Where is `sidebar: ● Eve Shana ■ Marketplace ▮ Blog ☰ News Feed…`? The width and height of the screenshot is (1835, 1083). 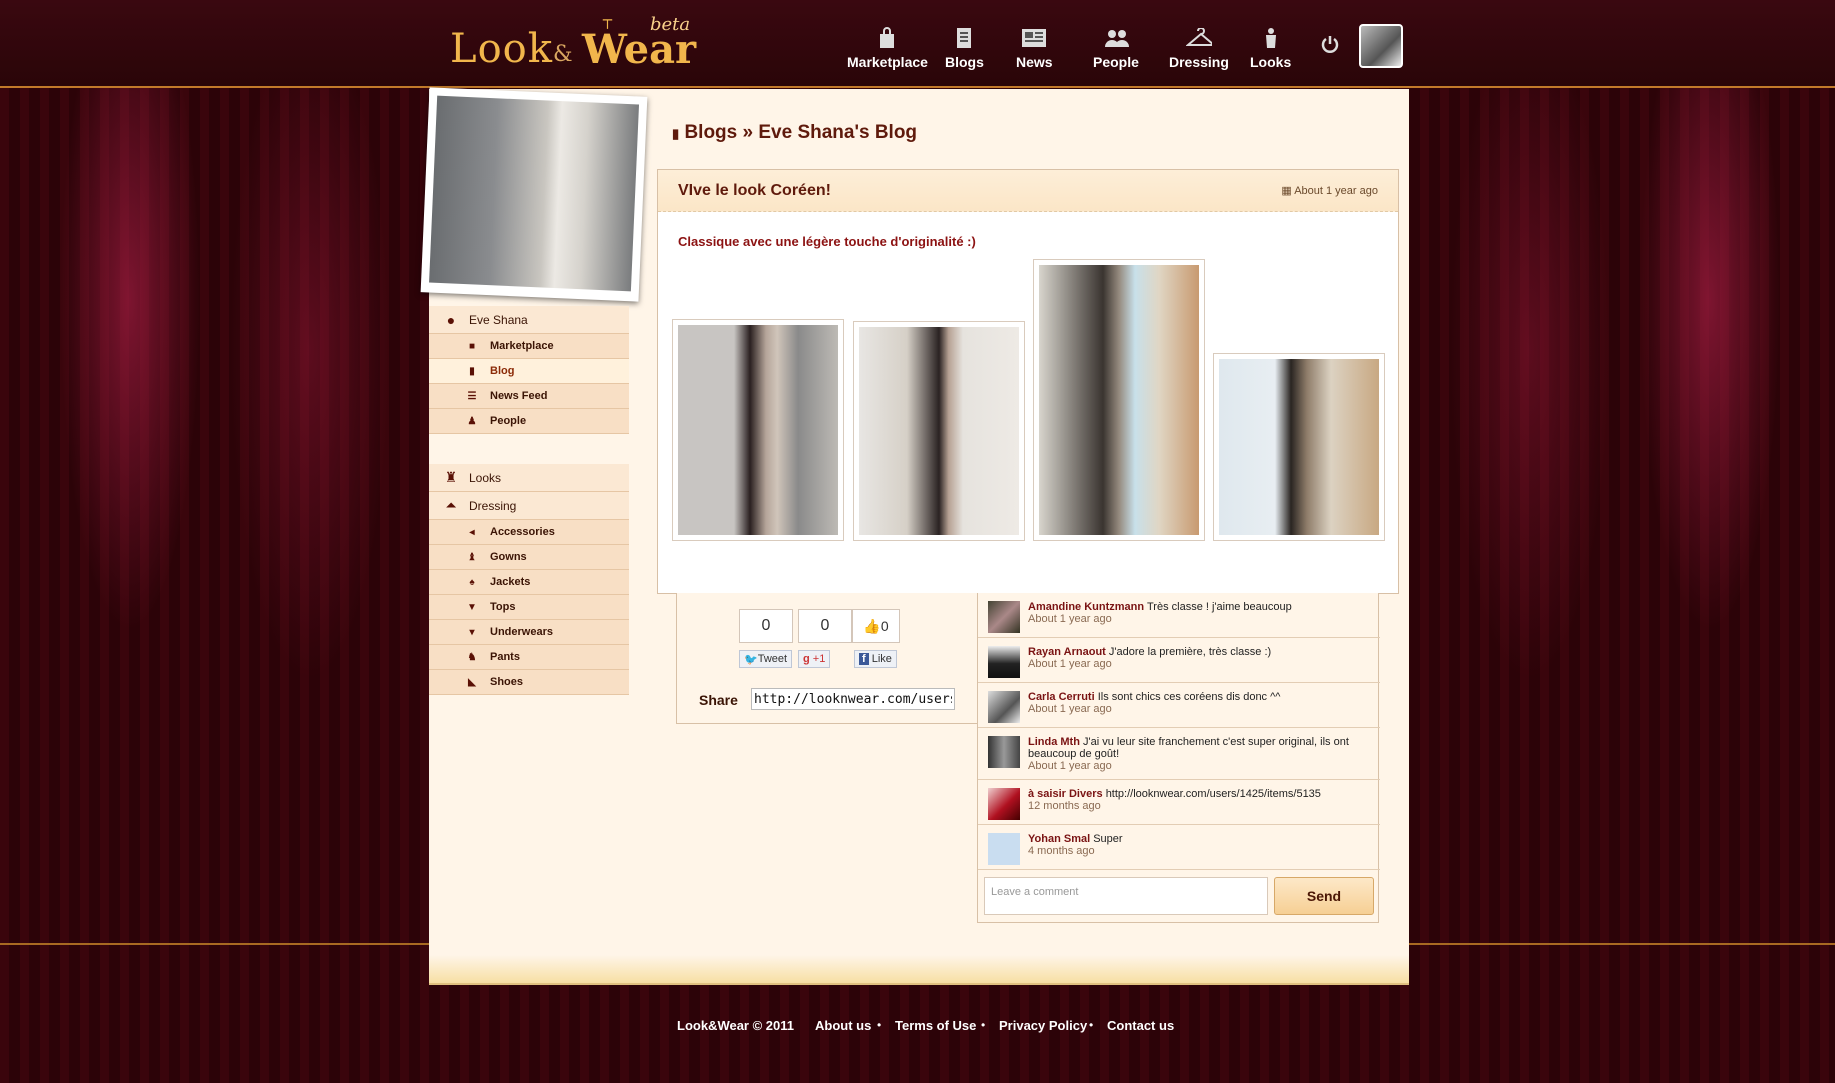
sidebar: ● Eve Shana ■ Marketplace ▮ Blog ☰ News Feed… is located at coordinates (529, 500).